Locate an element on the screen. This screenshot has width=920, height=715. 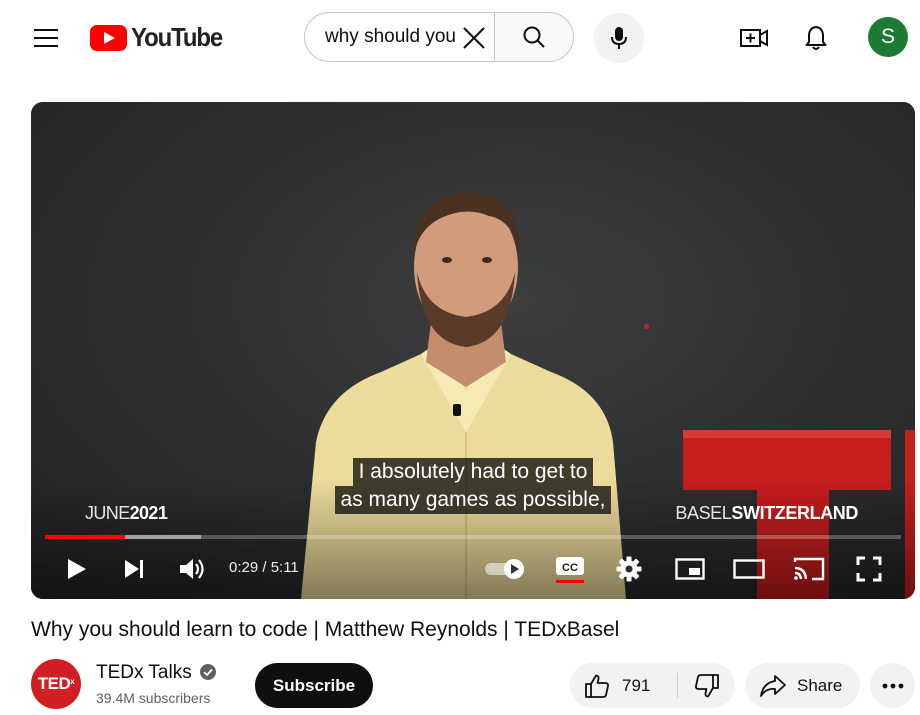
subtitles-button: CC is located at coordinates (570, 569).